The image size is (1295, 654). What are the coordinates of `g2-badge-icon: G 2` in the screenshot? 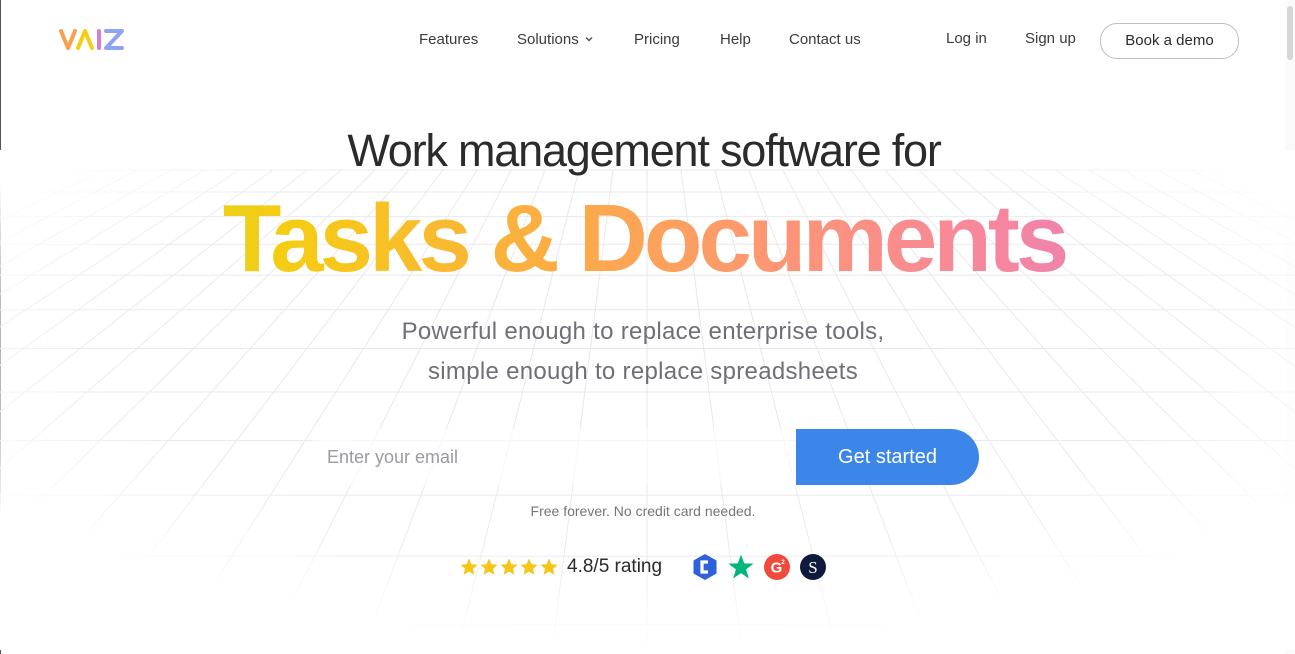 It's located at (777, 567).